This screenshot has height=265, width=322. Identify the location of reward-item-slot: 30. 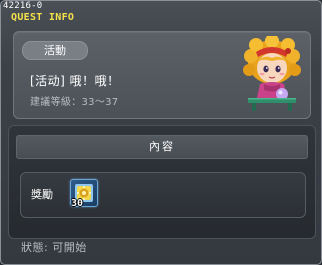
(84, 194).